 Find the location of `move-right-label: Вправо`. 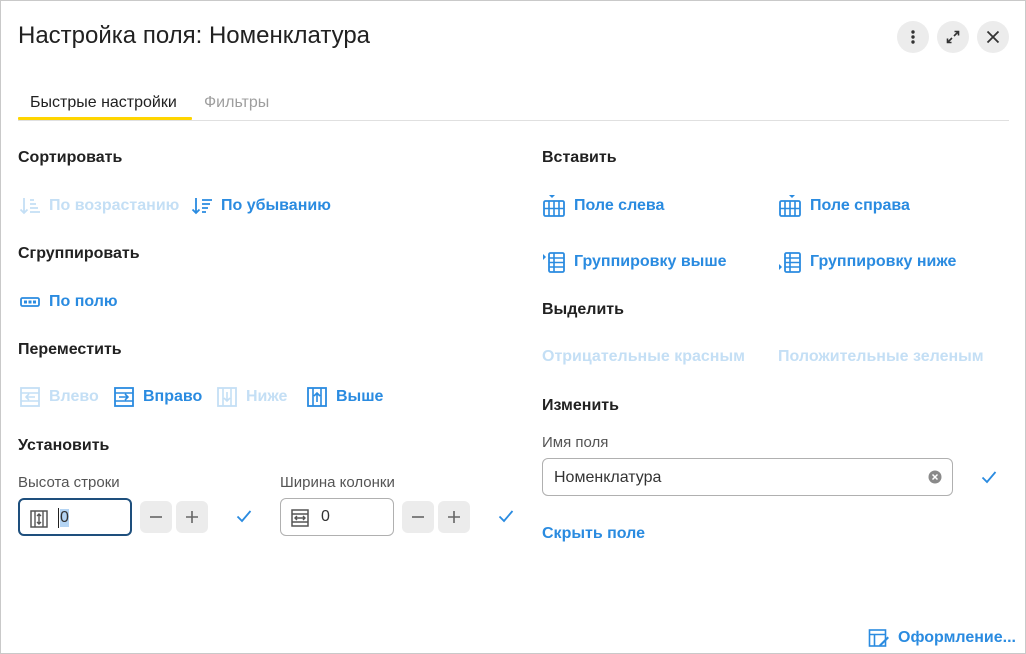

move-right-label: Вправо is located at coordinates (173, 396).